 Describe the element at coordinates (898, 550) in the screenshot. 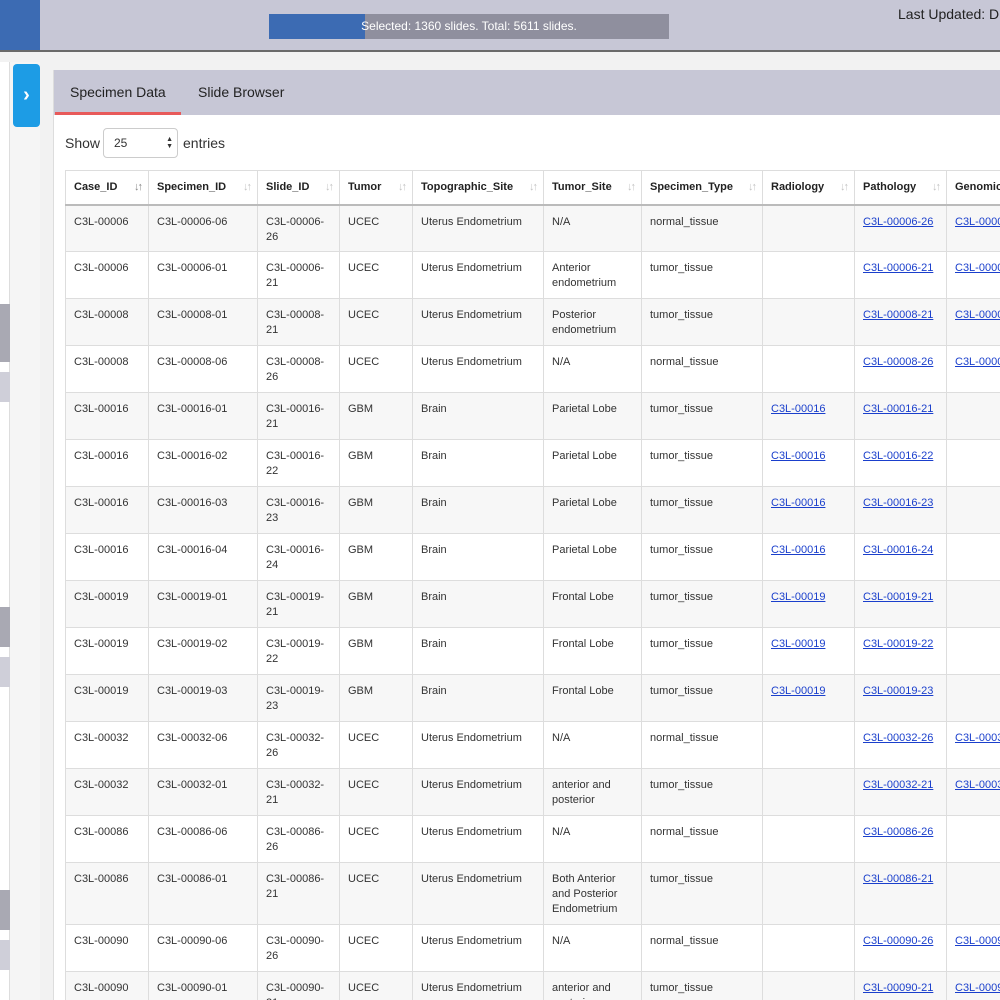

I see `pathology-link: C3L-00016-24` at that location.